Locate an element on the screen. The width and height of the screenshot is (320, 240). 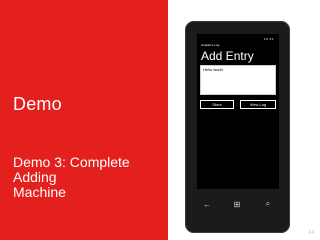
app-name: Captain's Log is located at coordinates (210, 45).